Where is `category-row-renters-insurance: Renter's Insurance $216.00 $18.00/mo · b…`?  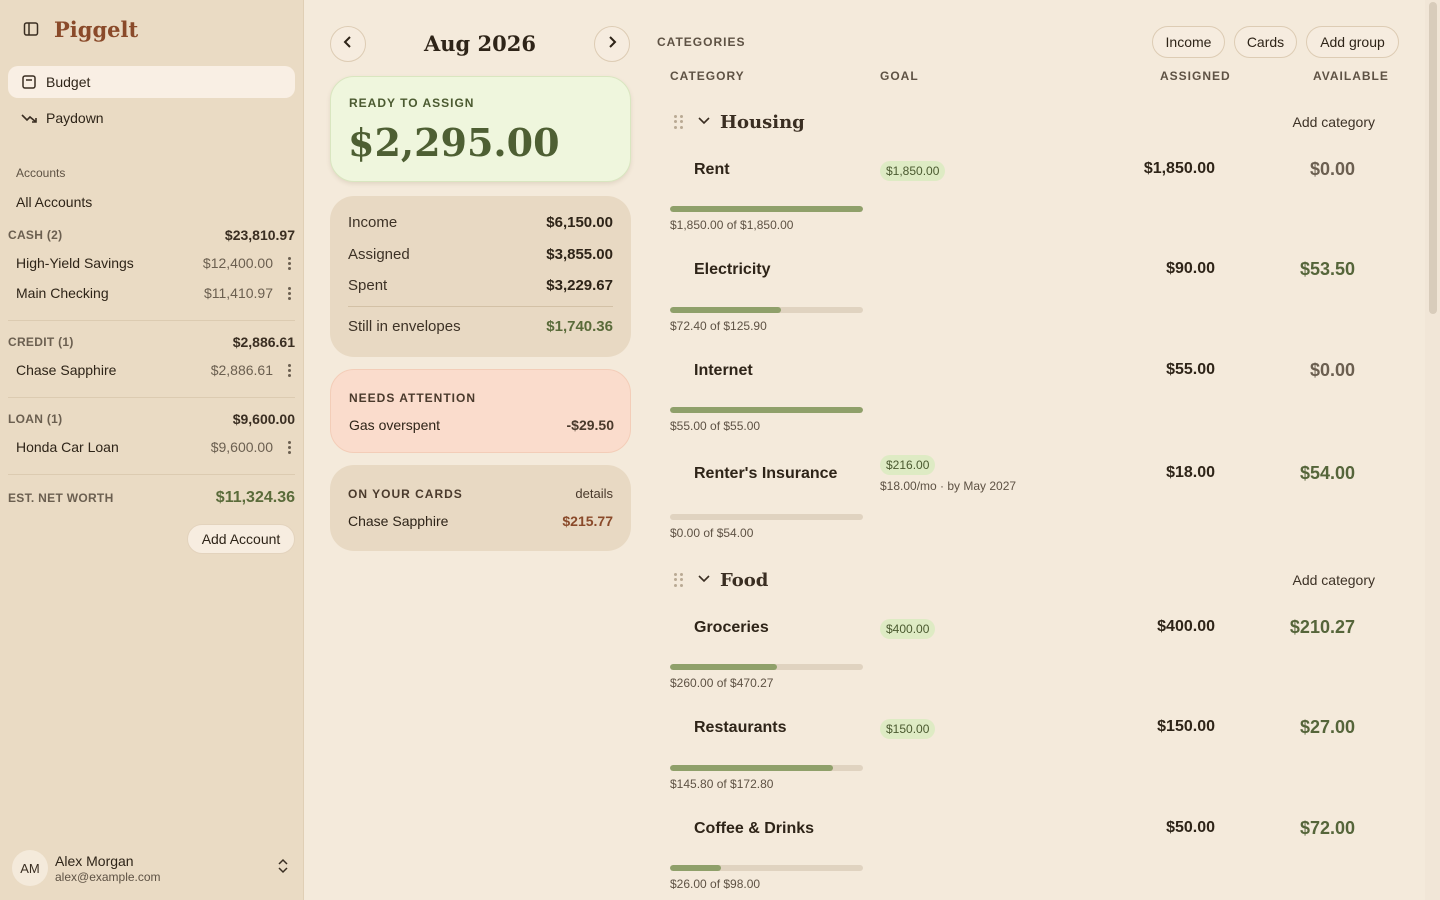 category-row-renters-insurance: Renter's Insurance $216.00 $18.00/mo · b… is located at coordinates (1027, 500).